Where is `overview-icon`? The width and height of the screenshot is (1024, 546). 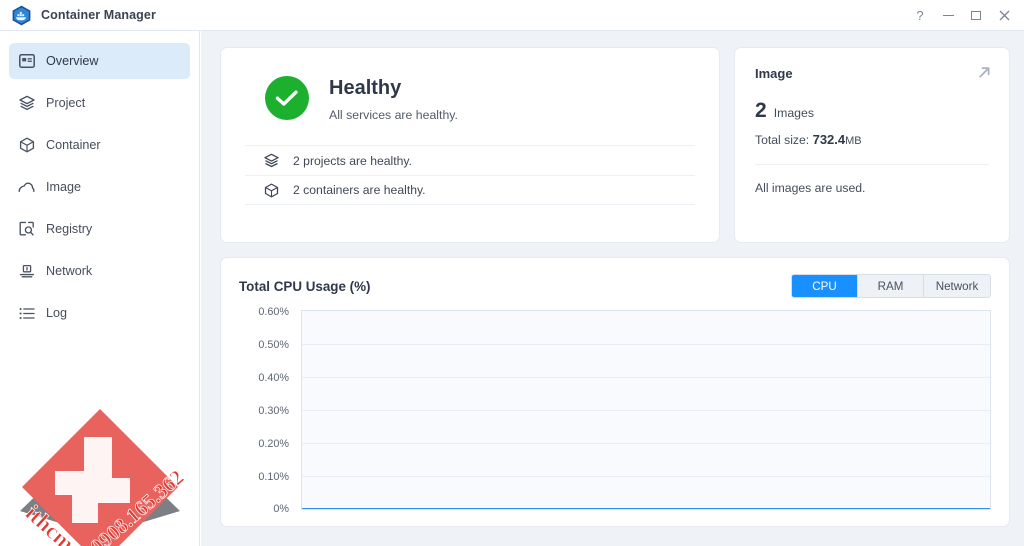 overview-icon is located at coordinates (26, 61).